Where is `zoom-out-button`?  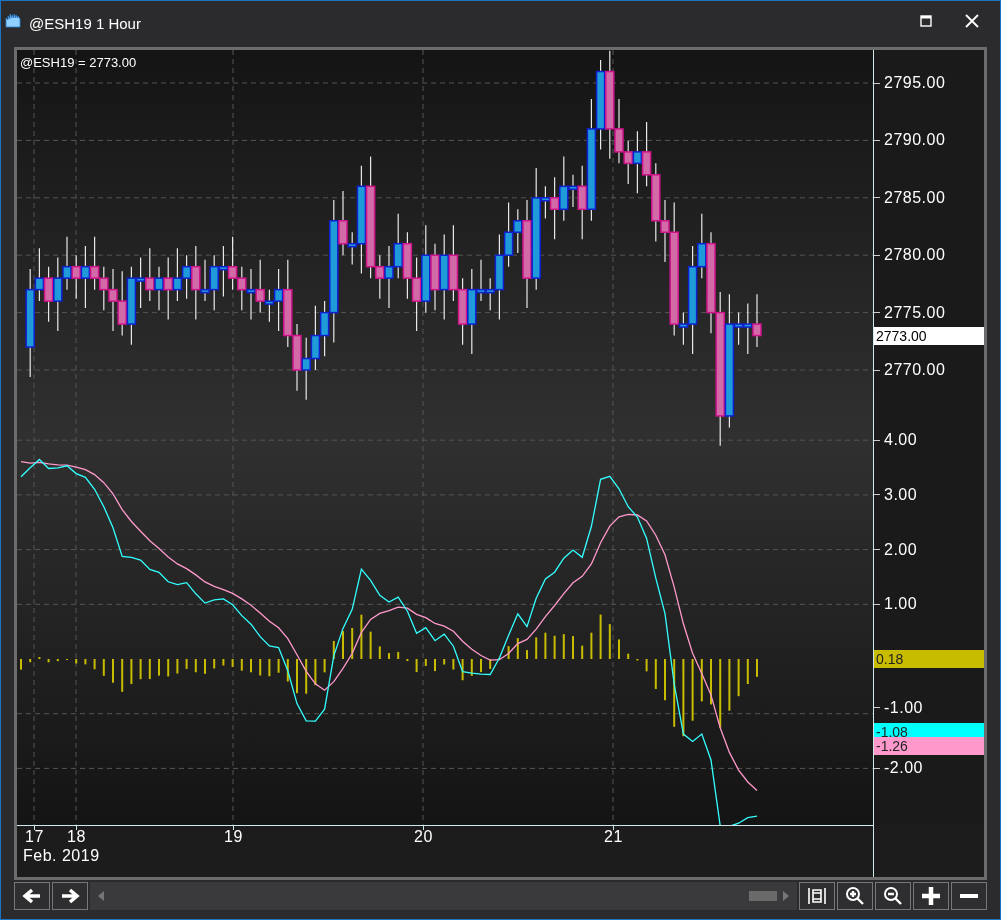 zoom-out-button is located at coordinates (893, 896).